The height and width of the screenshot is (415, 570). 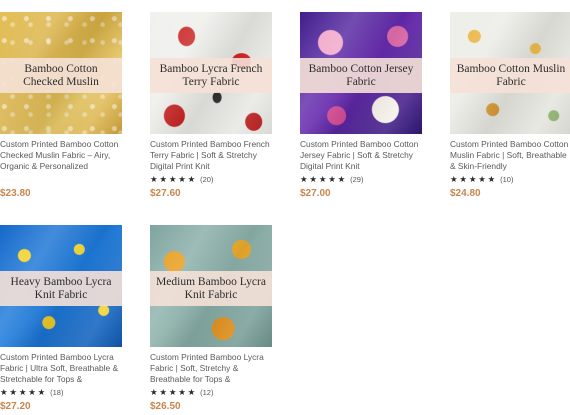 I want to click on product-image: Bamboo Cotton Checked Muslin, so click(x=61, y=73).